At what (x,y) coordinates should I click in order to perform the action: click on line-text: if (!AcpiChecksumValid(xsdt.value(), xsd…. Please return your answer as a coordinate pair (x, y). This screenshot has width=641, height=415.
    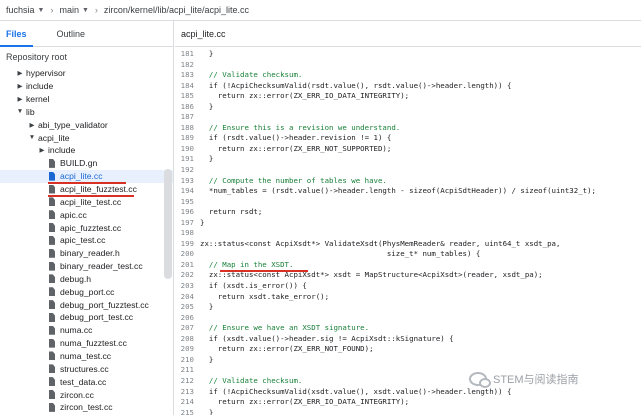
    Looking at the image, I should click on (356, 392).